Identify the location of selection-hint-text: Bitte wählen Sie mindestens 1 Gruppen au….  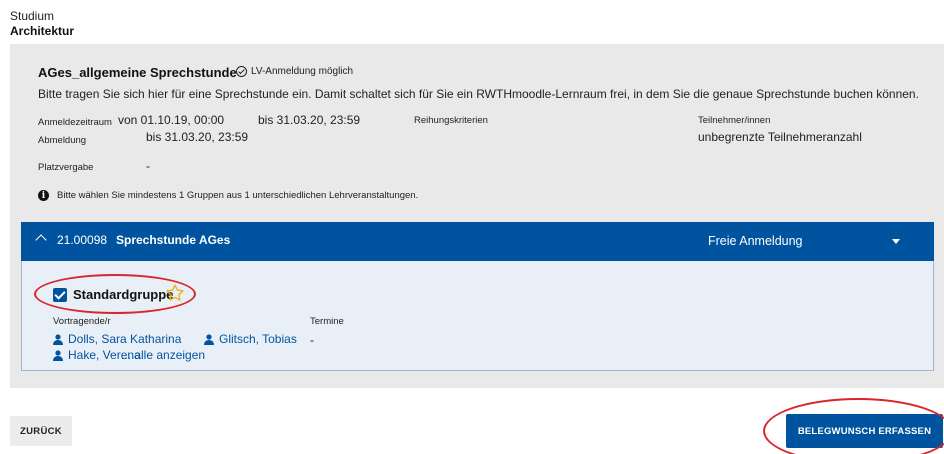
(238, 195).